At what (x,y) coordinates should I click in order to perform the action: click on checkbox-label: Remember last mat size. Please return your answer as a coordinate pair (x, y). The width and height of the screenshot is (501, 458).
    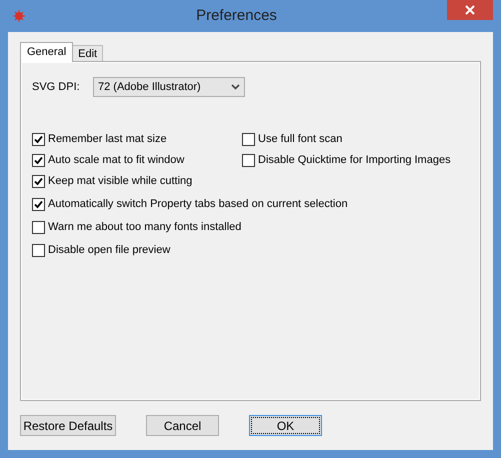
    Looking at the image, I should click on (107, 139).